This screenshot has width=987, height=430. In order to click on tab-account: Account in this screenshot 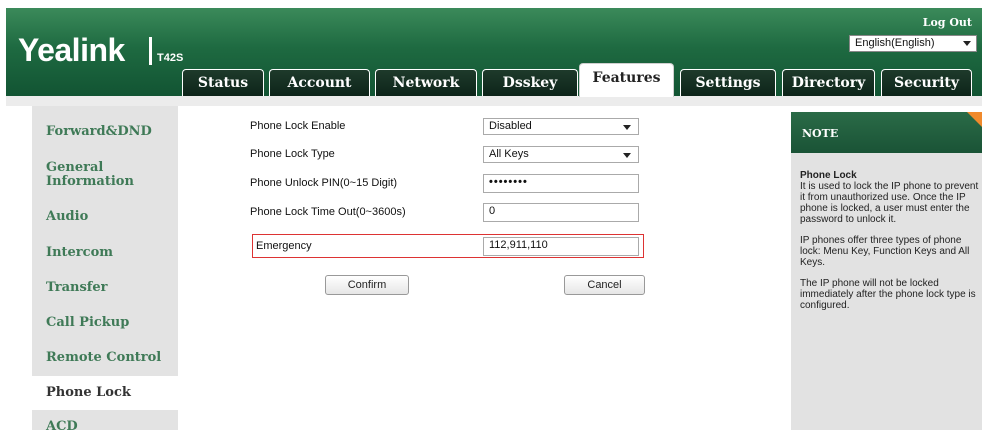, I will do `click(319, 82)`.